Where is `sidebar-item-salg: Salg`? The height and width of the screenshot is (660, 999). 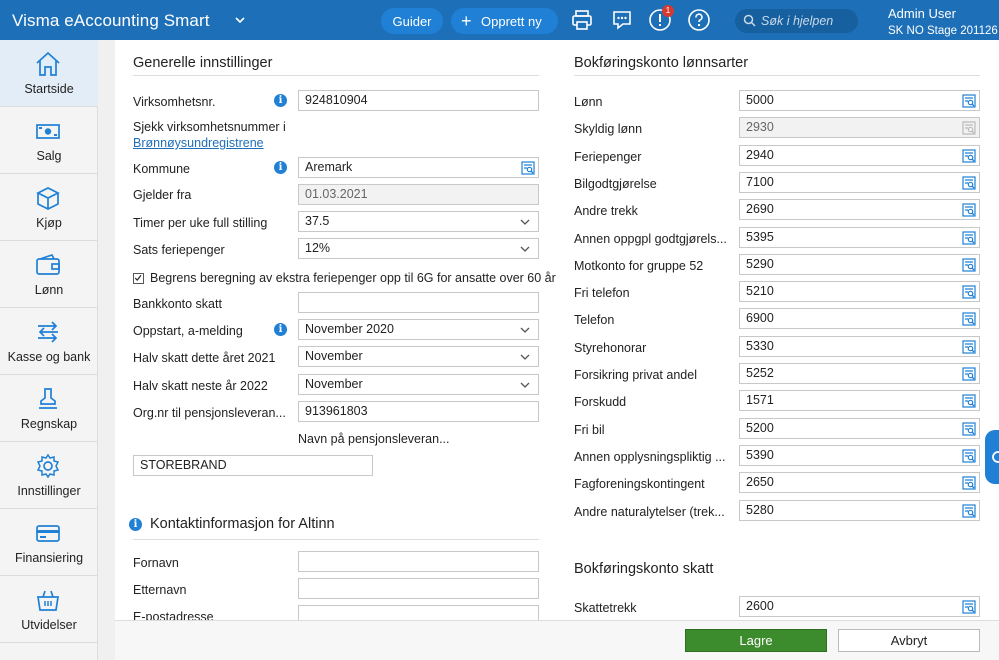 sidebar-item-salg: Salg is located at coordinates (49, 140).